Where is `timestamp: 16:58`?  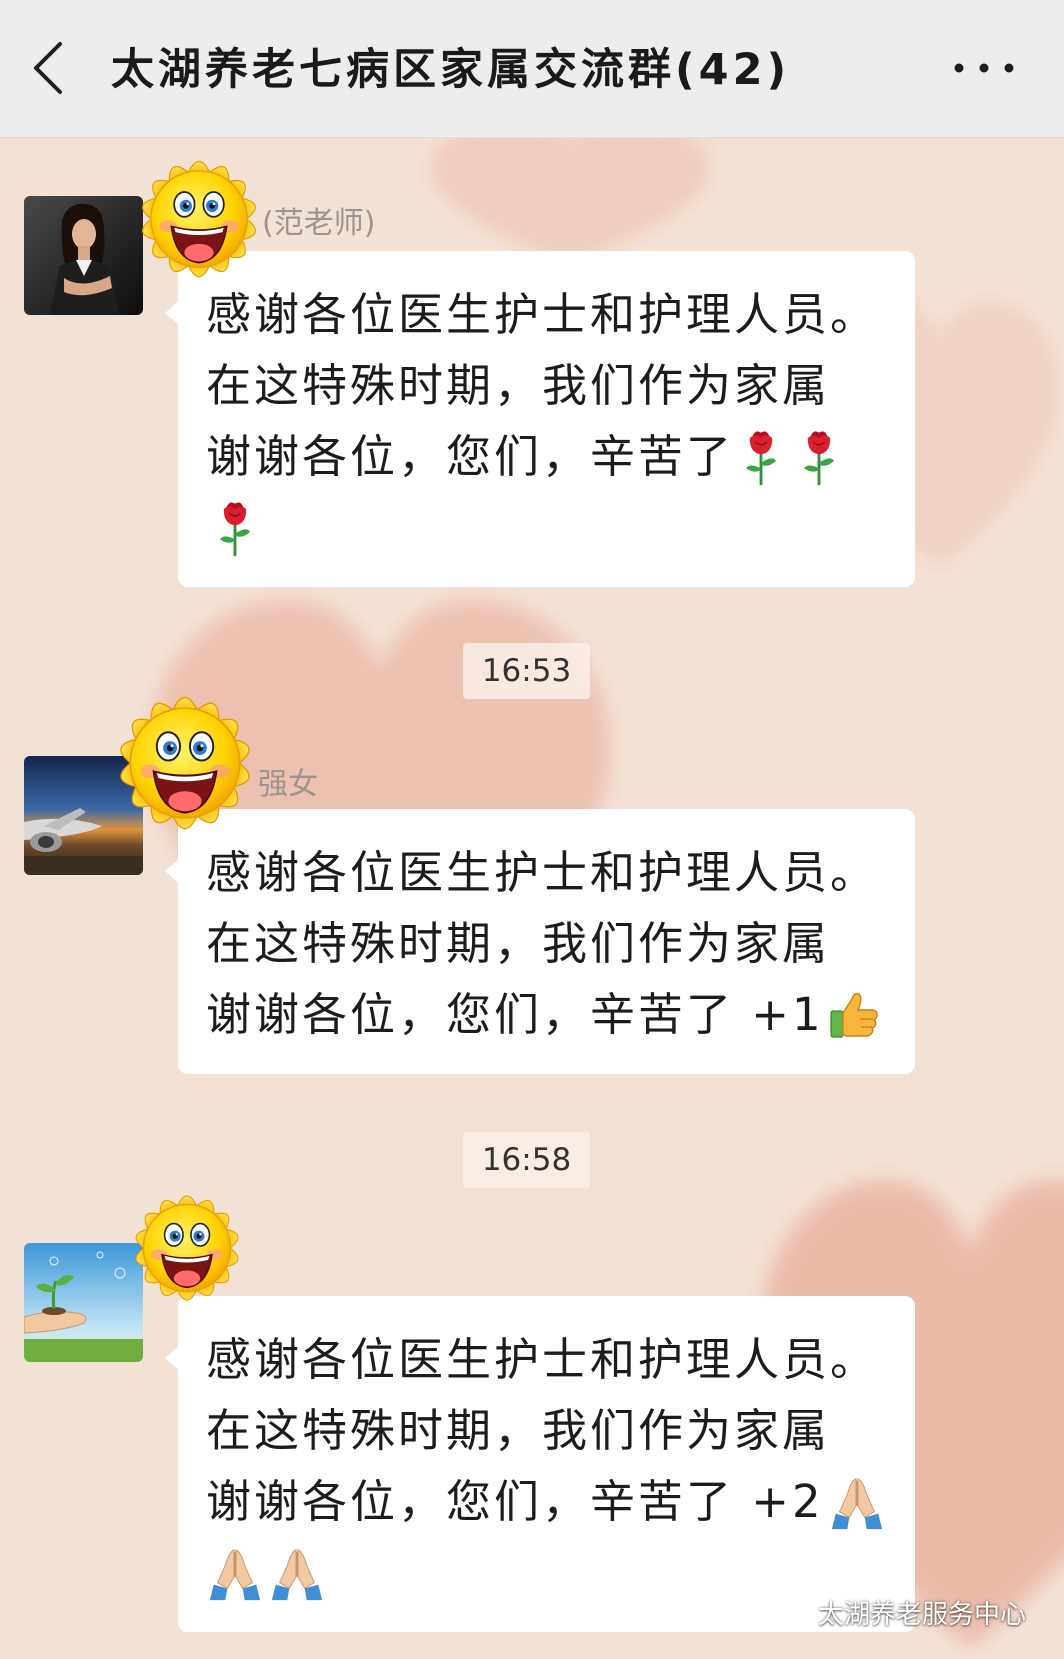
timestamp: 16:58 is located at coordinates (526, 1160).